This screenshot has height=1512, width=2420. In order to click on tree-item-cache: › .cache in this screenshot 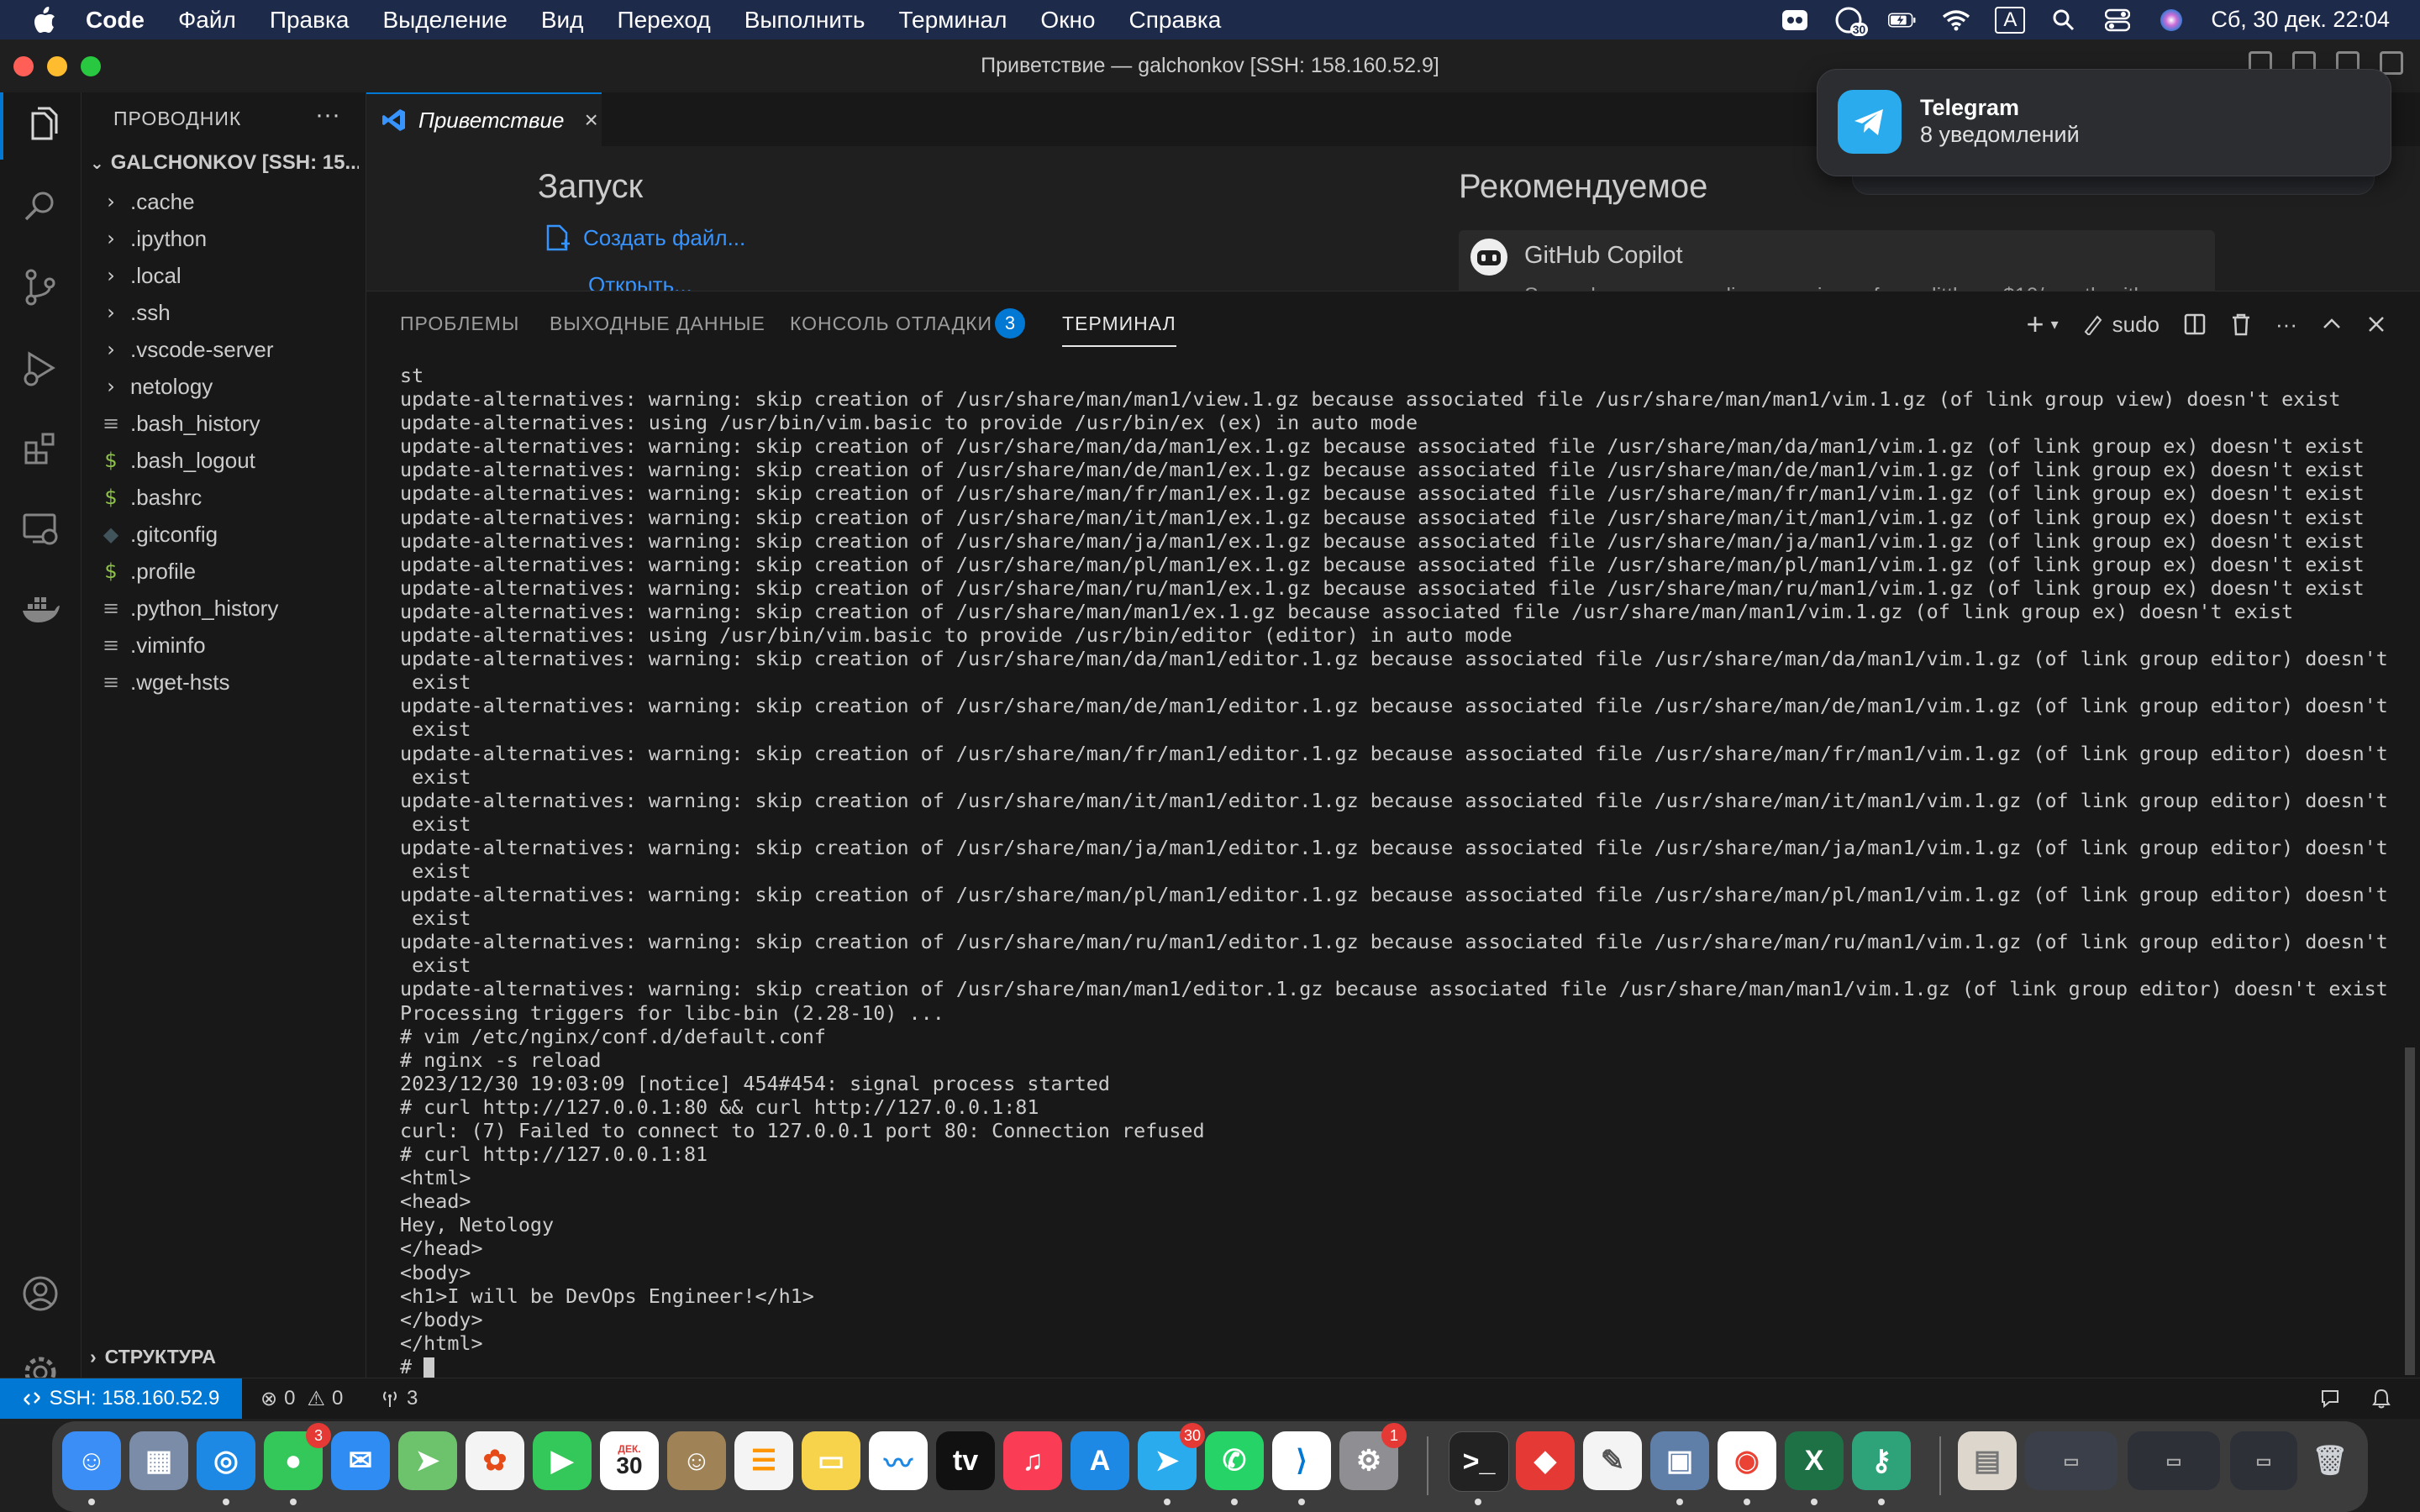, I will do `click(146, 201)`.